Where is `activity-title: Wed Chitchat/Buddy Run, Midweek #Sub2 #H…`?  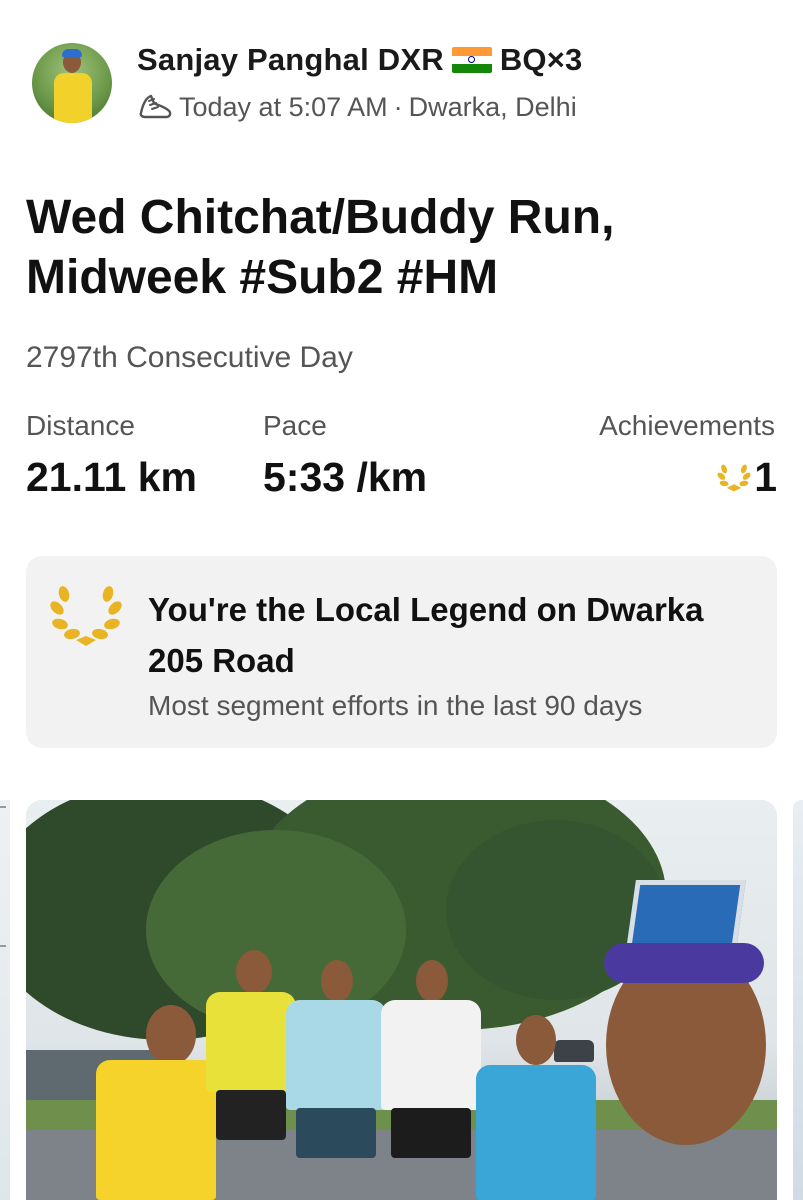 activity-title: Wed Chitchat/Buddy Run, Midweek #Sub2 #H… is located at coordinates (406, 248).